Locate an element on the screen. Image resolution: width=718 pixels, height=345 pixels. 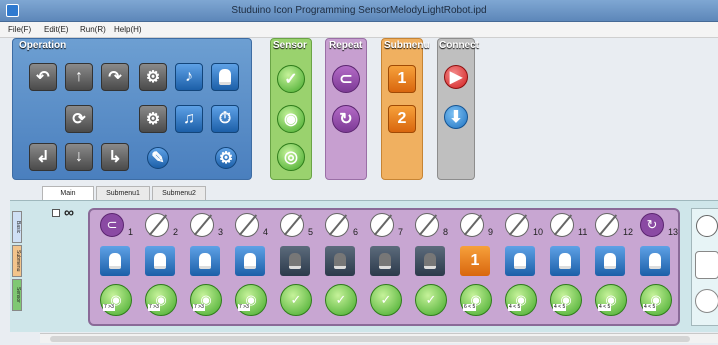
slash-mark is located at coordinates (158, 225).